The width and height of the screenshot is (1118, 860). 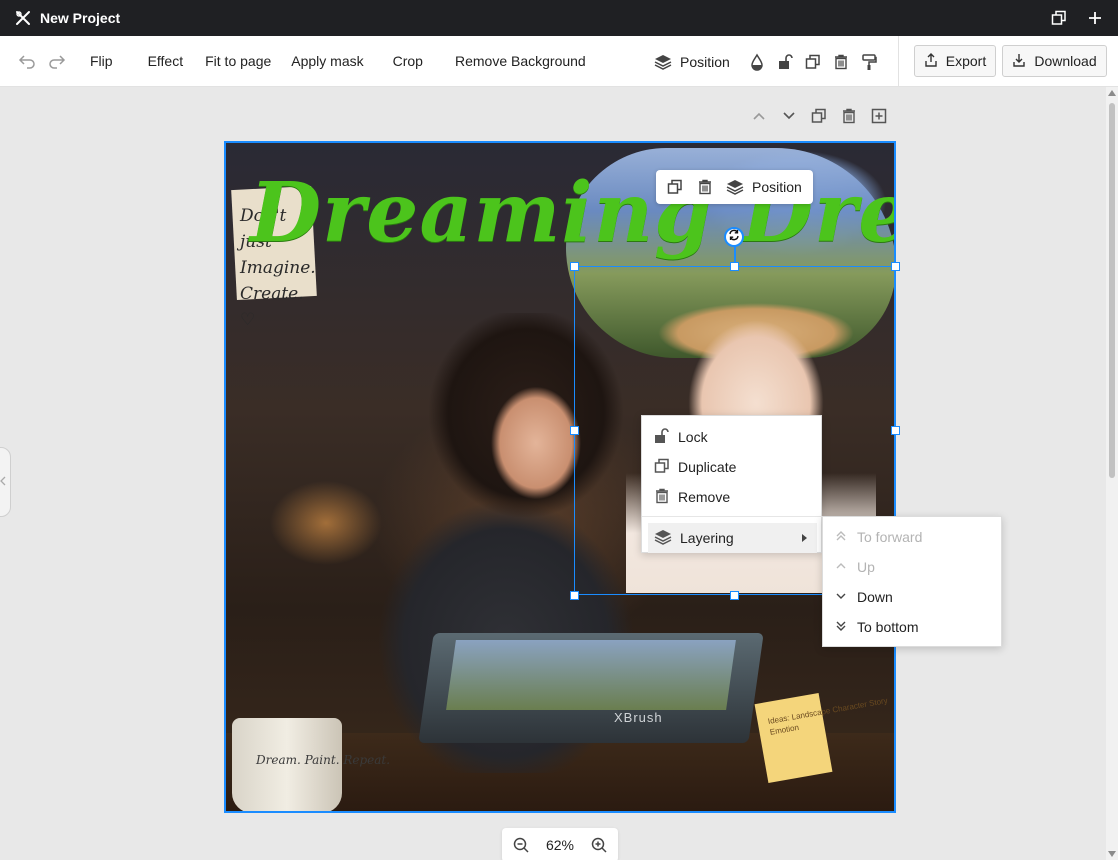 What do you see at coordinates (931, 61) in the screenshot?
I see `export-icon` at bounding box center [931, 61].